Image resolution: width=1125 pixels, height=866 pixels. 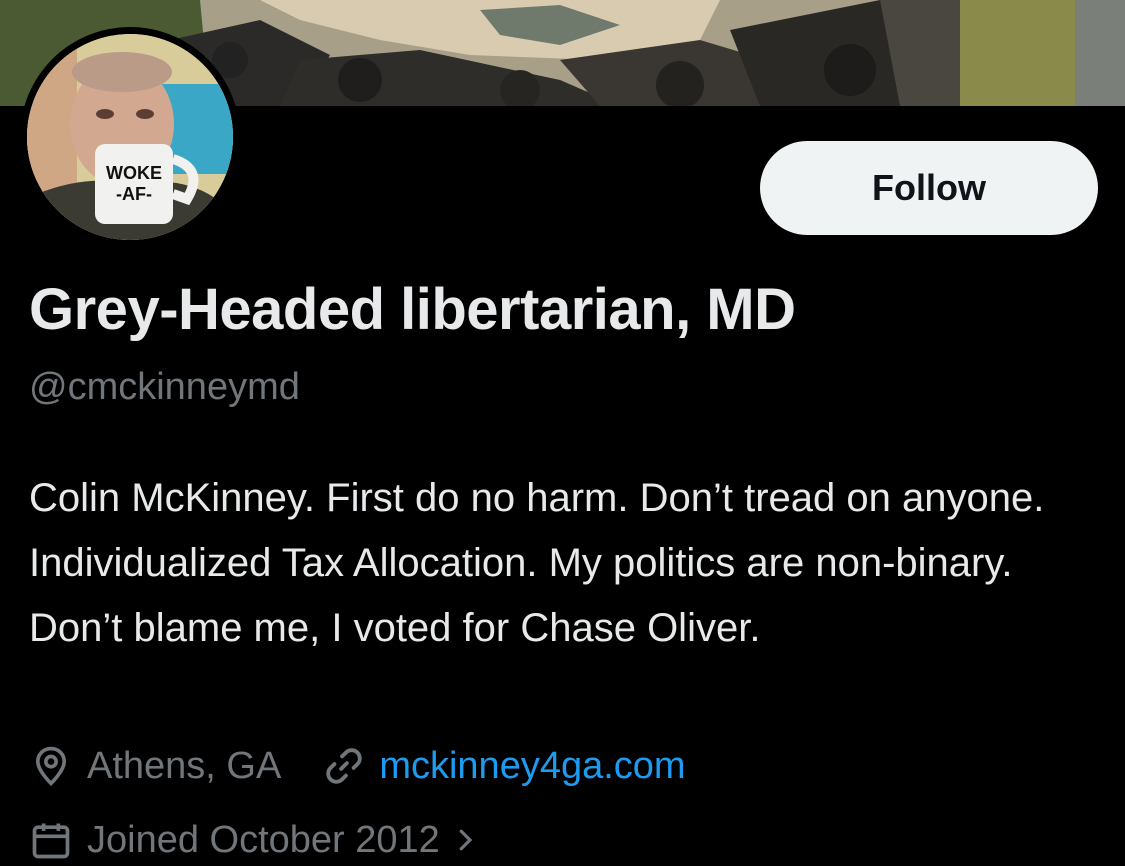 I want to click on svg-text: WOKE, so click(x=134, y=173).